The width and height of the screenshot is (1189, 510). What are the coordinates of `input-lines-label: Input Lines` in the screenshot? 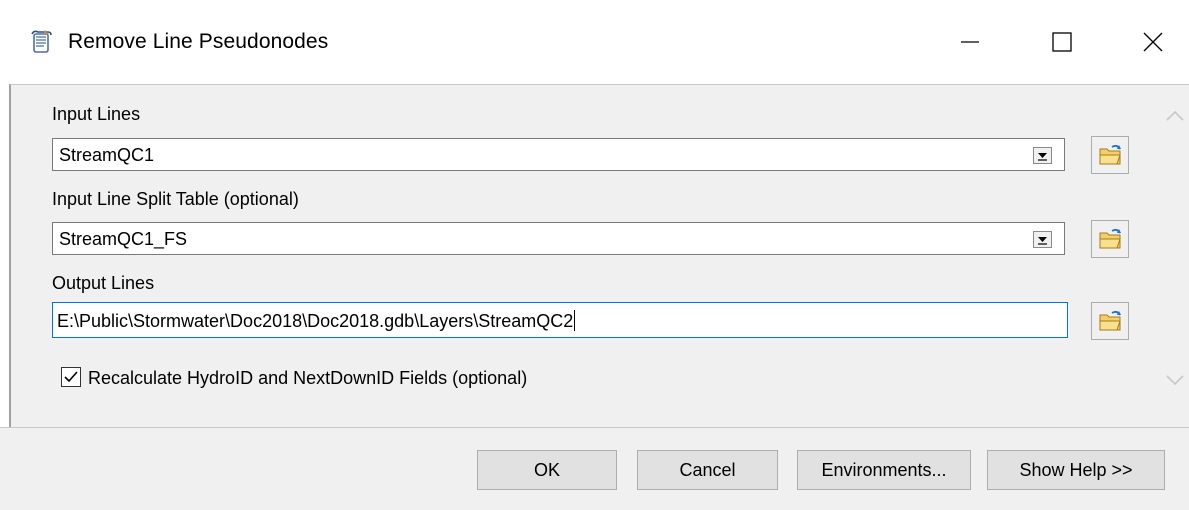 It's located at (96, 114).